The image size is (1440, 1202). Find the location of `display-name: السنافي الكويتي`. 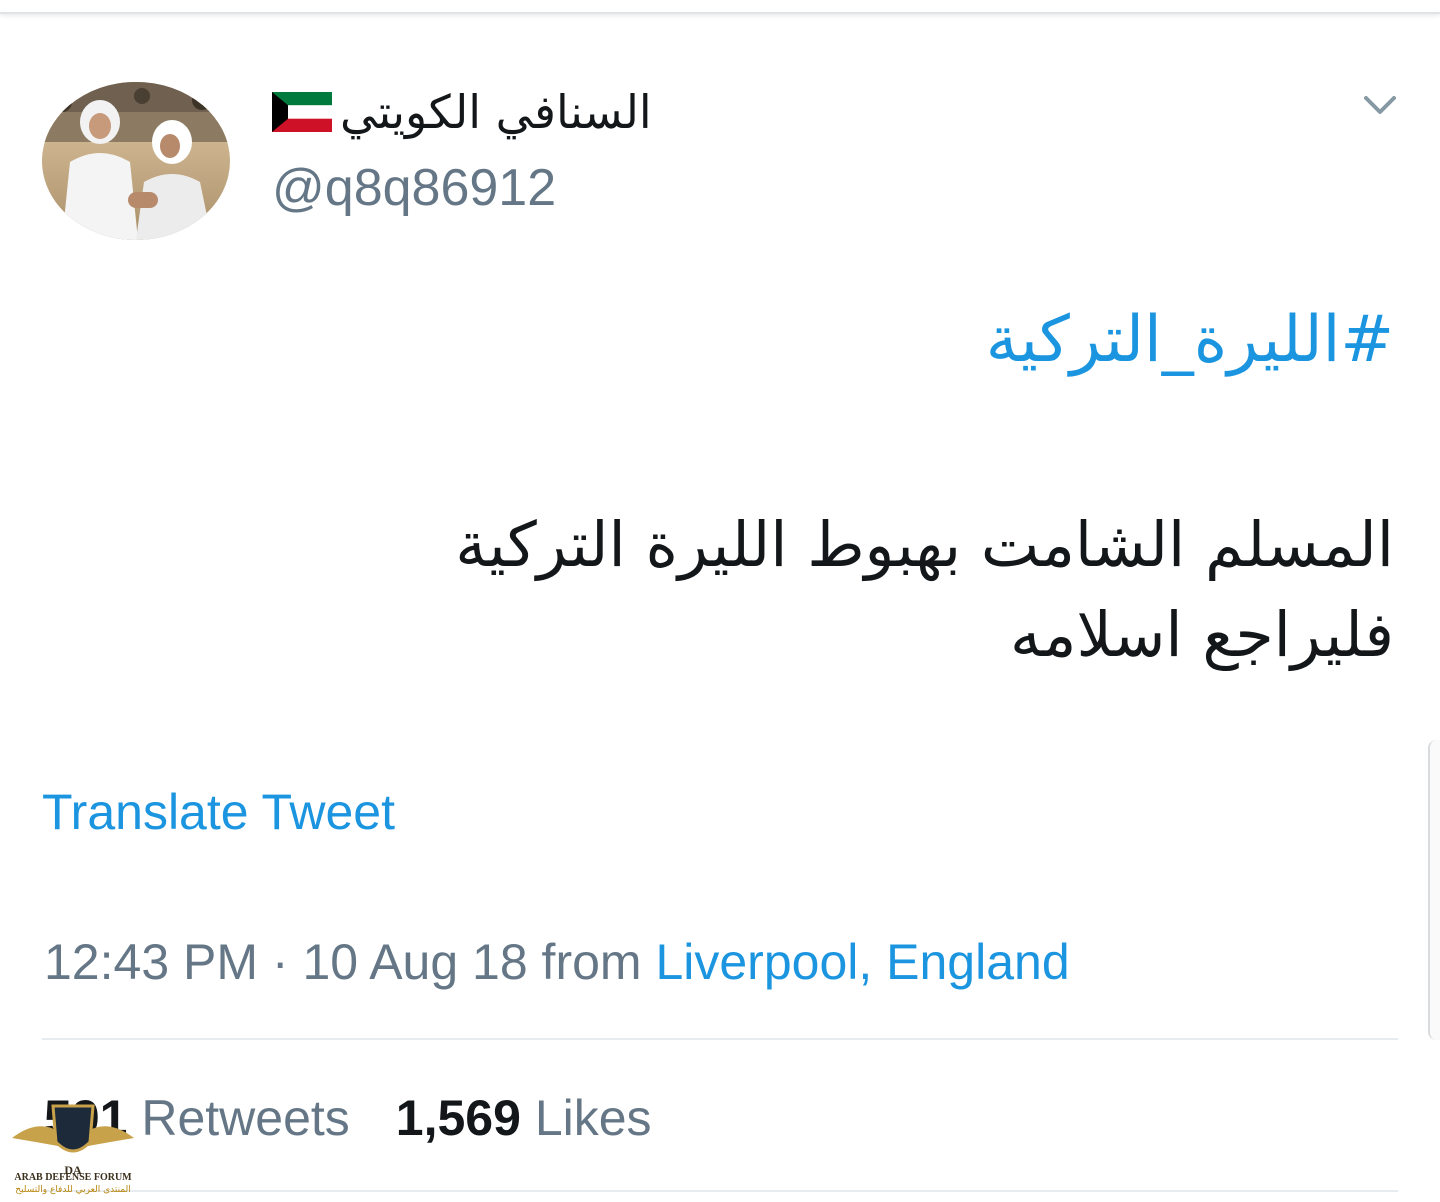

display-name: السنافي الكويتي is located at coordinates (496, 112).